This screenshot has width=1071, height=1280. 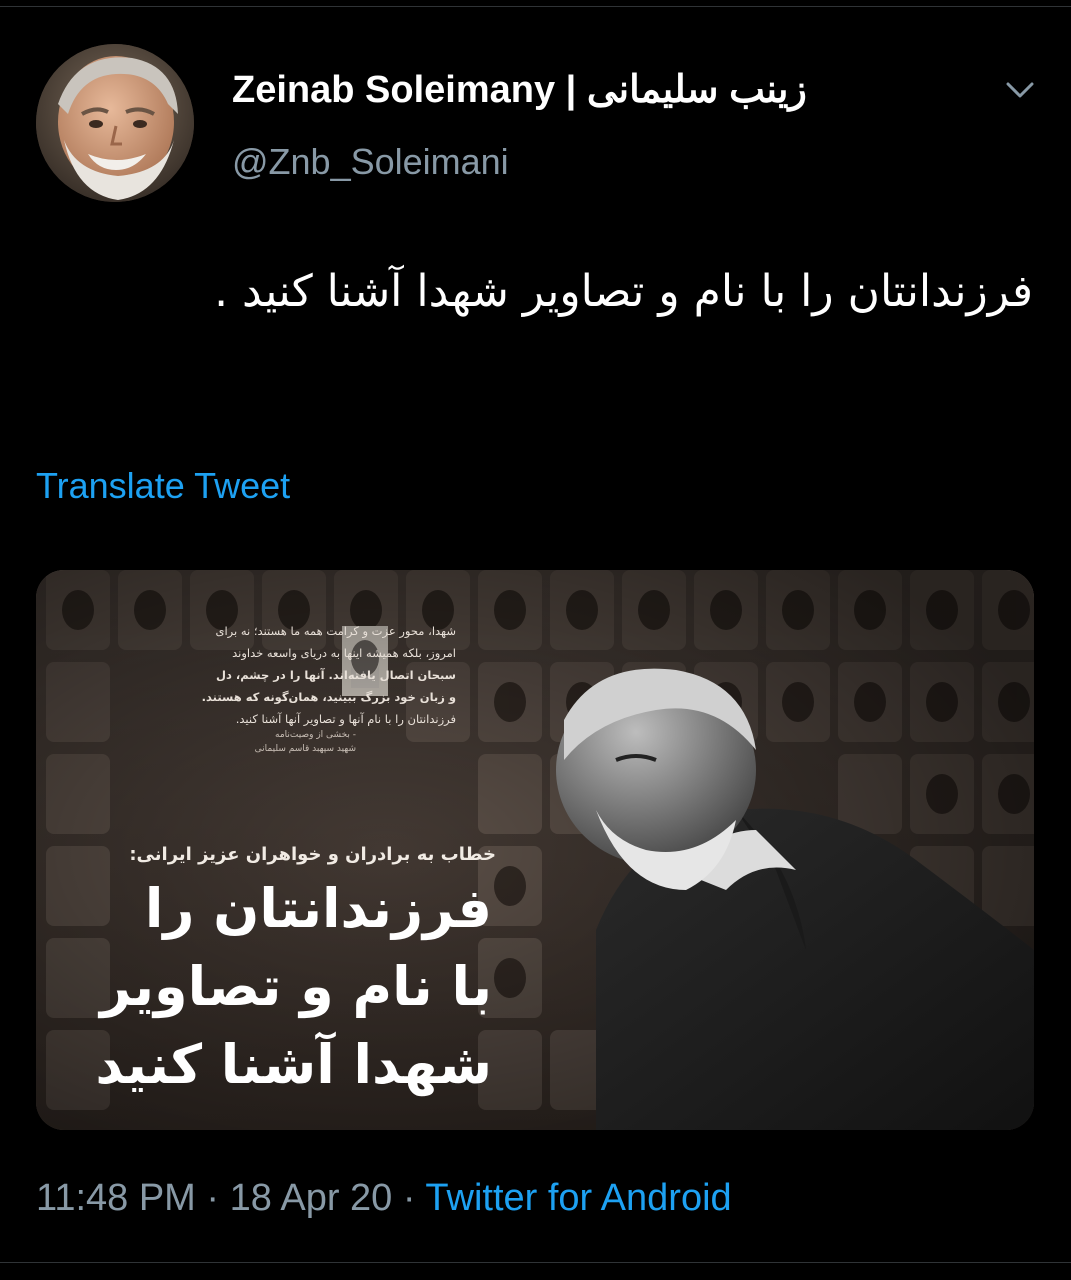 I want to click on display-name: Zeinab Soleimany | زینب سلیمانی, so click(x=519, y=90).